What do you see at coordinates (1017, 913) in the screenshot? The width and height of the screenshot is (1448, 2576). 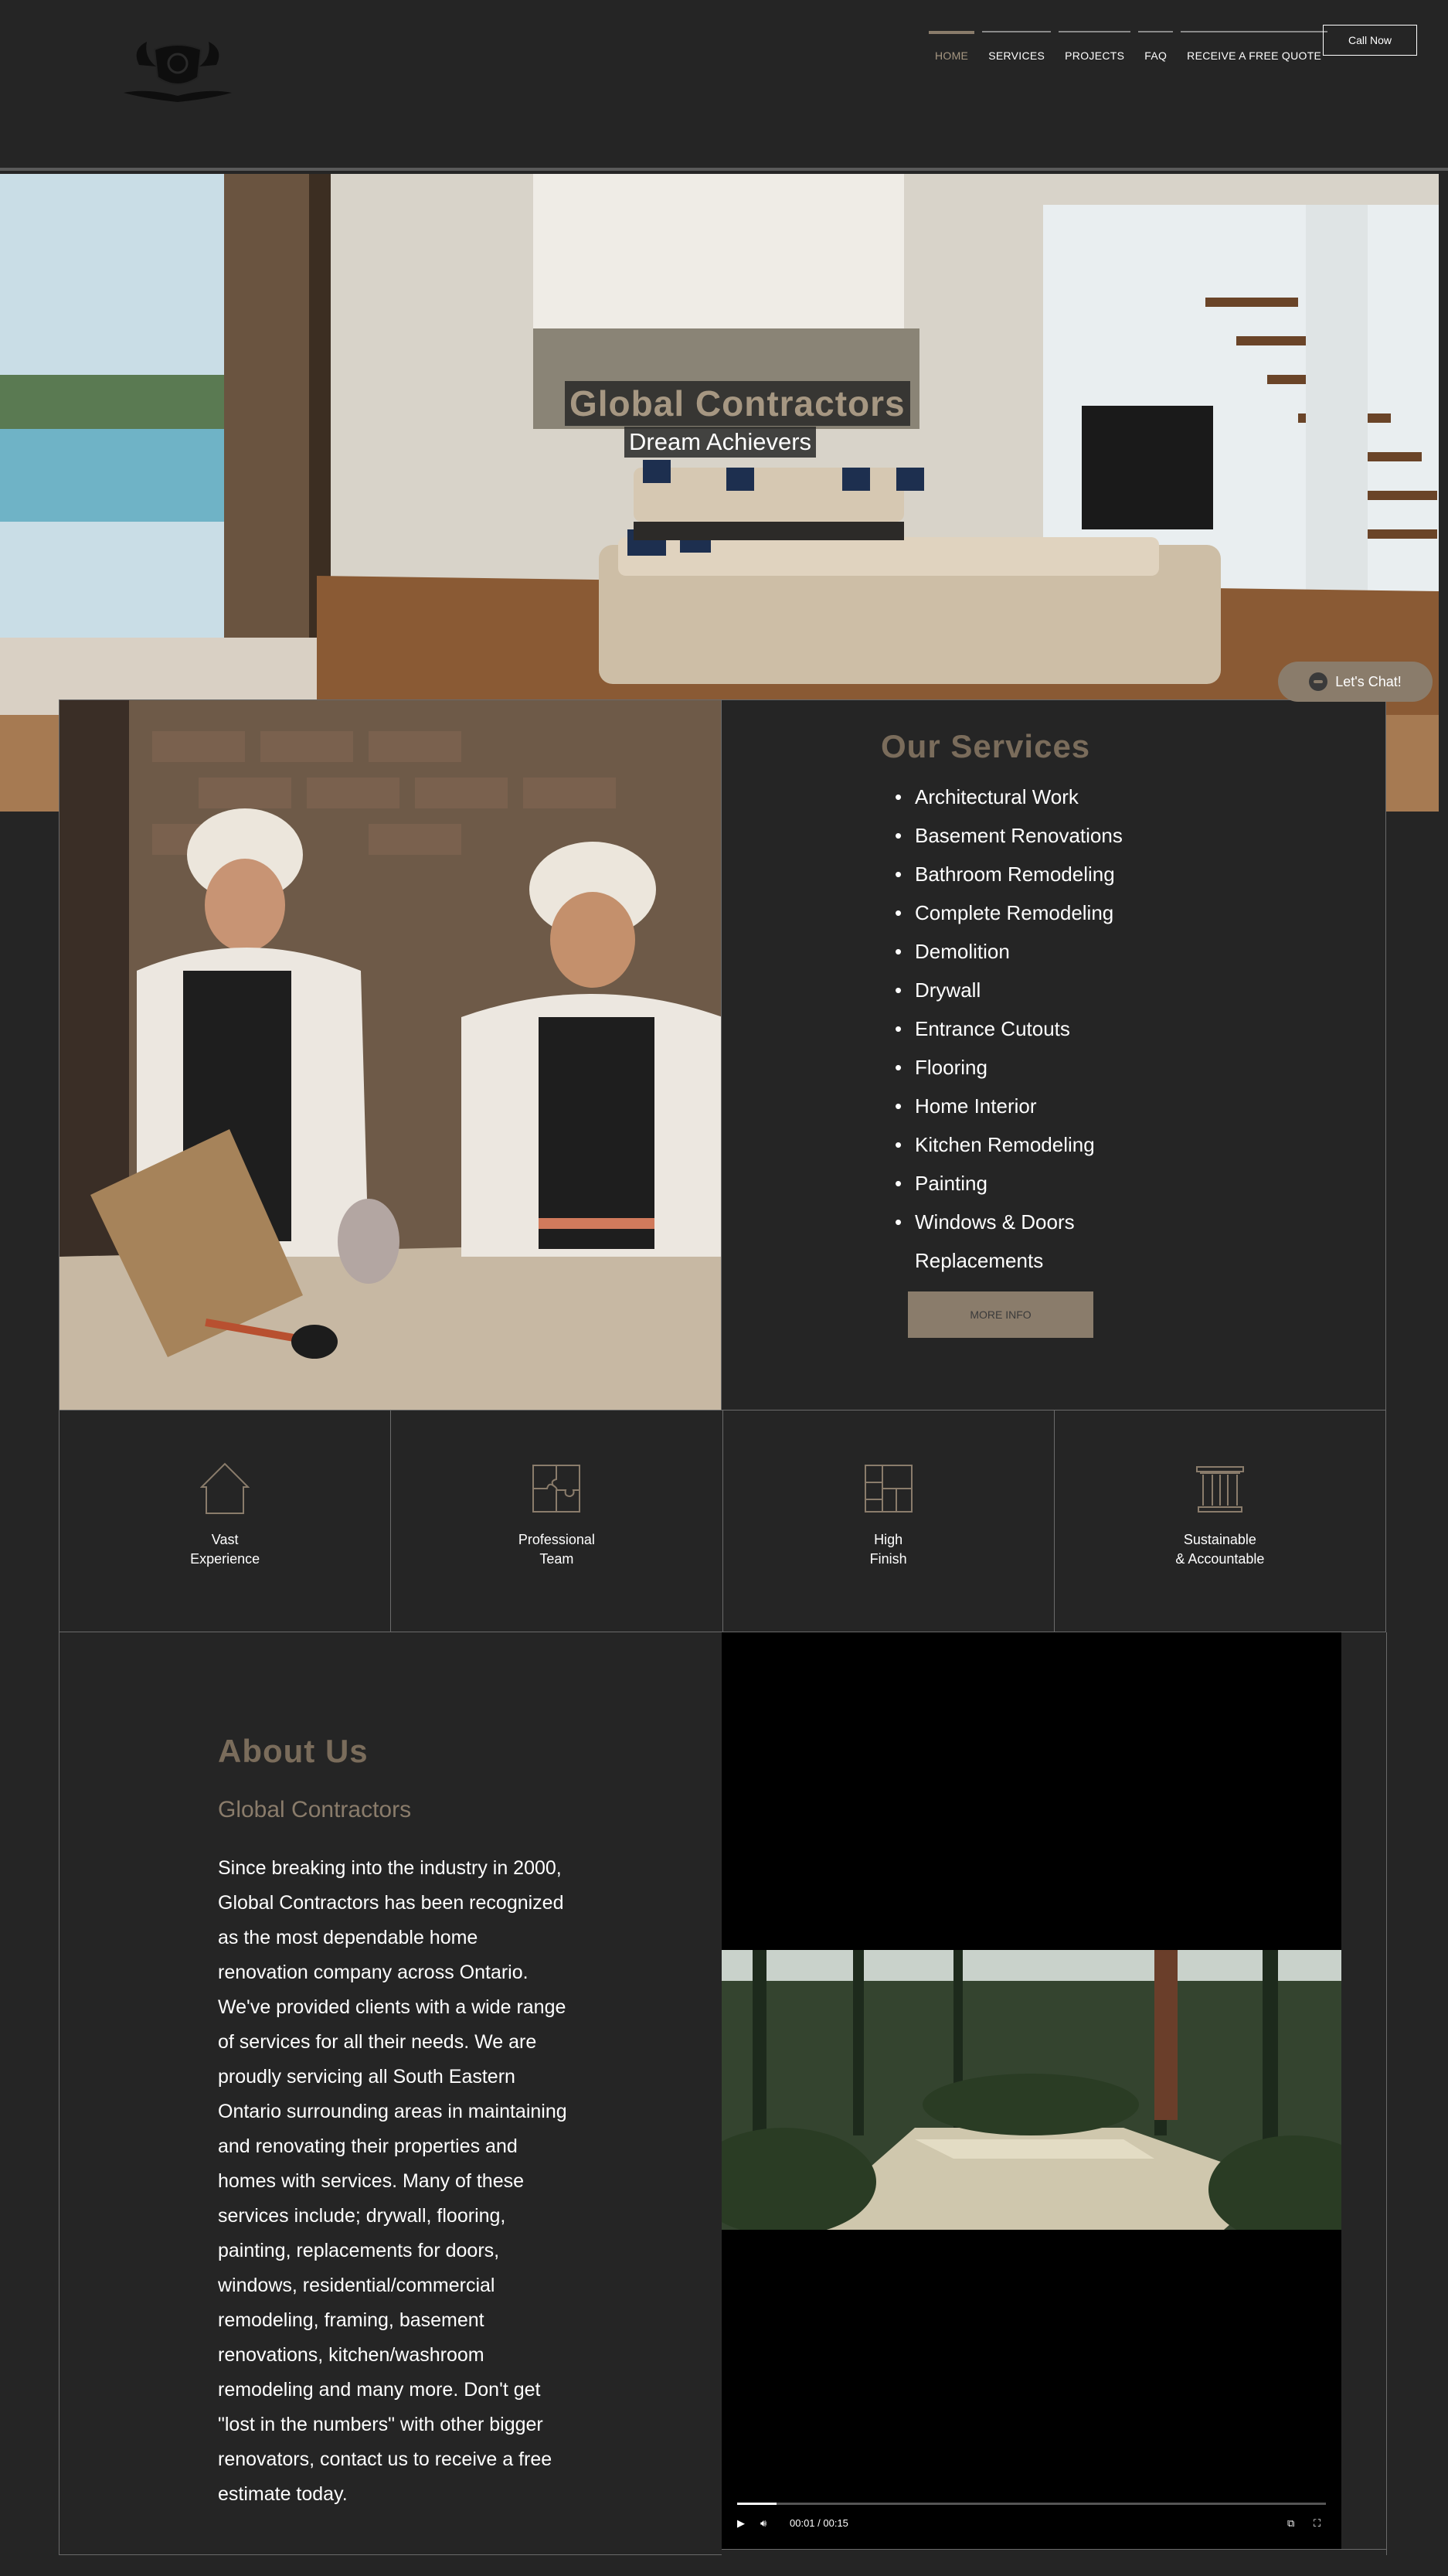 I see `service-item: Complete Remodeling` at bounding box center [1017, 913].